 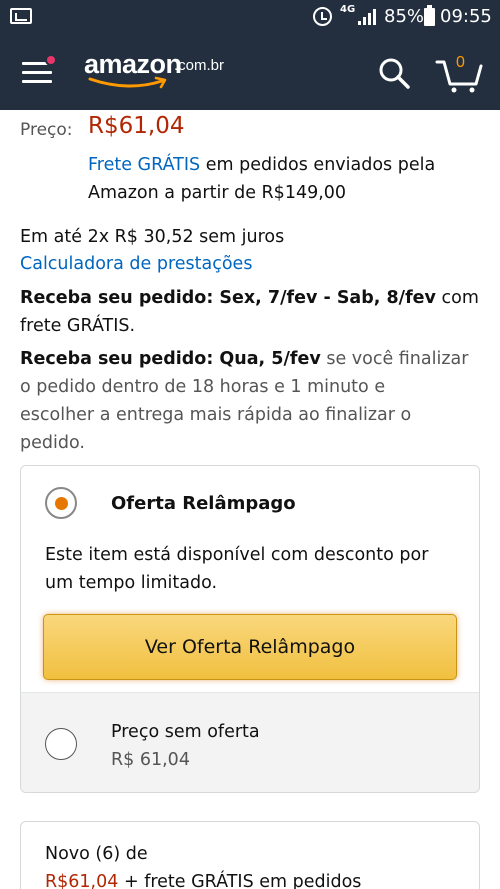 I want to click on new-offers-price: R$61,04, so click(x=82, y=880).